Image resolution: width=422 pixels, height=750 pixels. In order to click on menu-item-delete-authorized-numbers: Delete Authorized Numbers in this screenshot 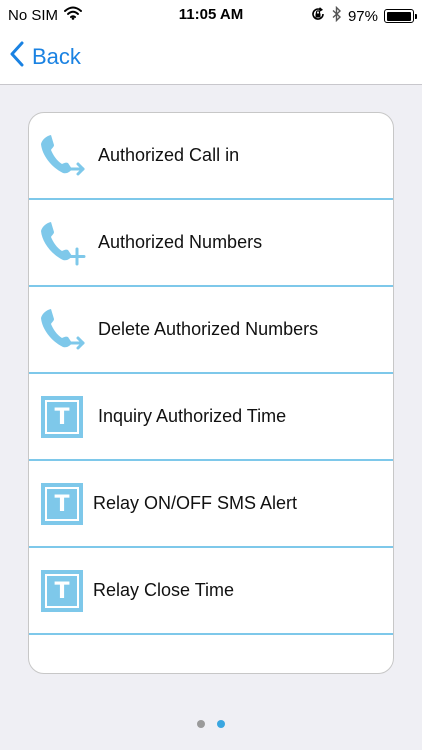, I will do `click(211, 330)`.